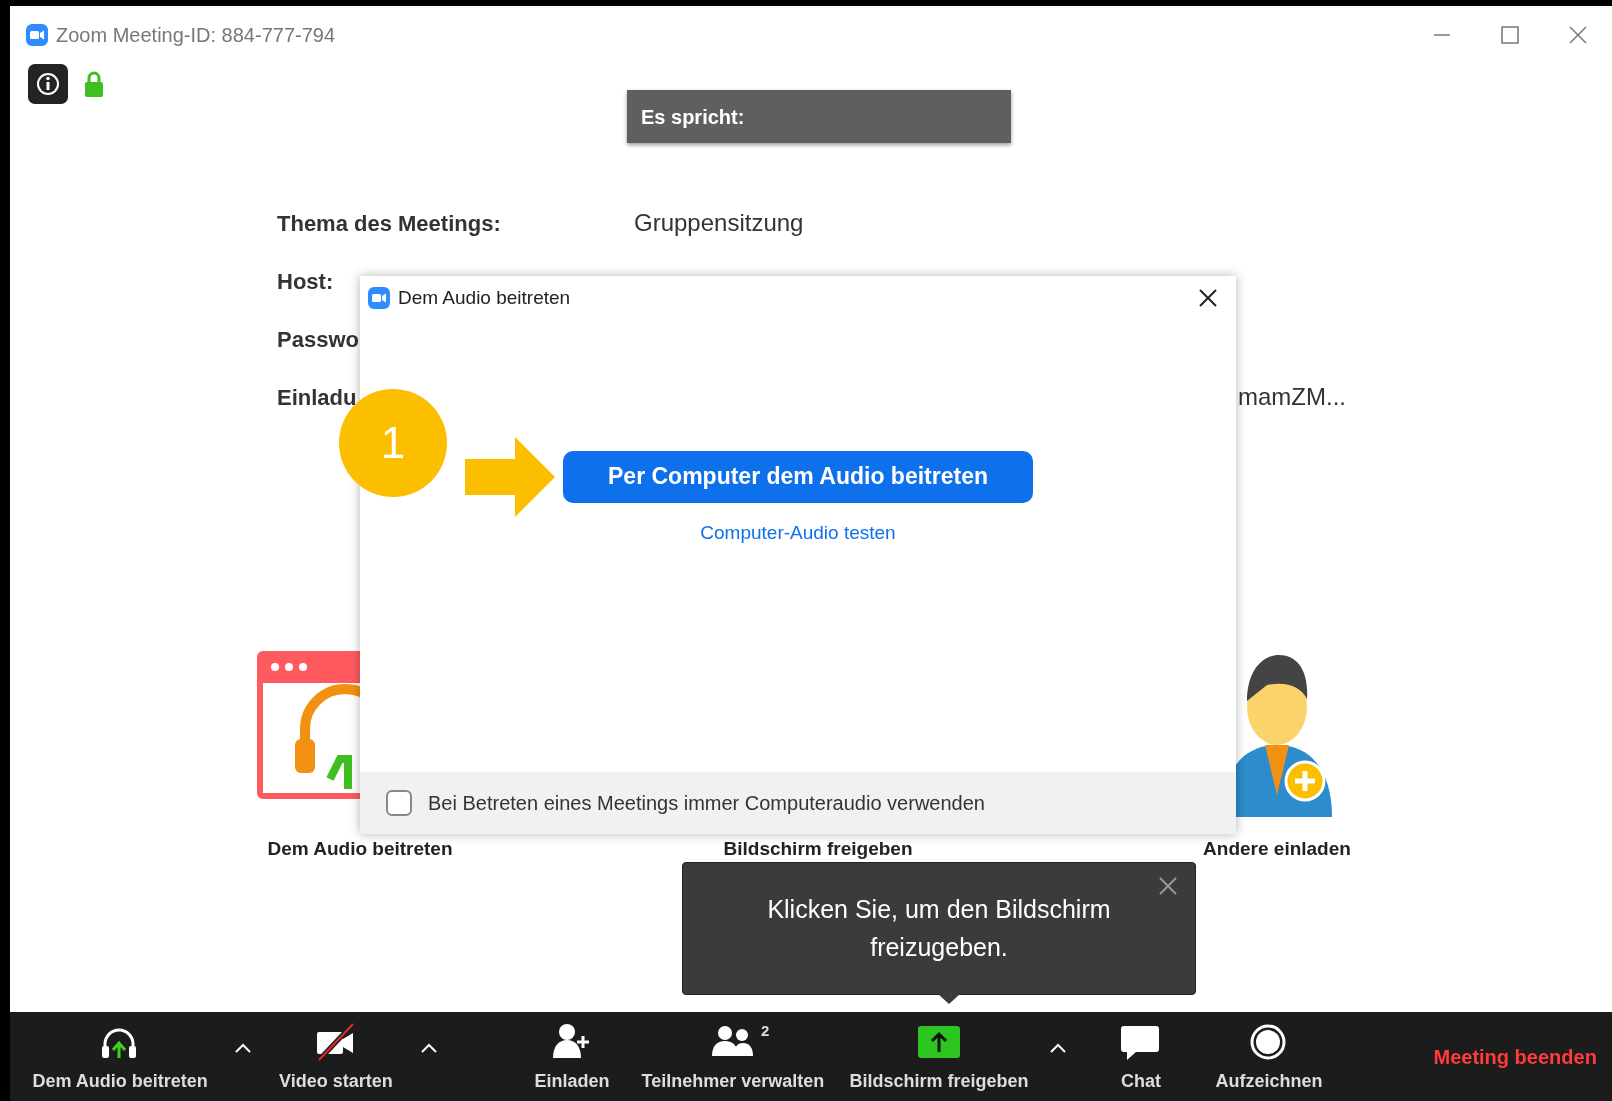  What do you see at coordinates (765, 1031) in the screenshot?
I see `participant-count: 2` at bounding box center [765, 1031].